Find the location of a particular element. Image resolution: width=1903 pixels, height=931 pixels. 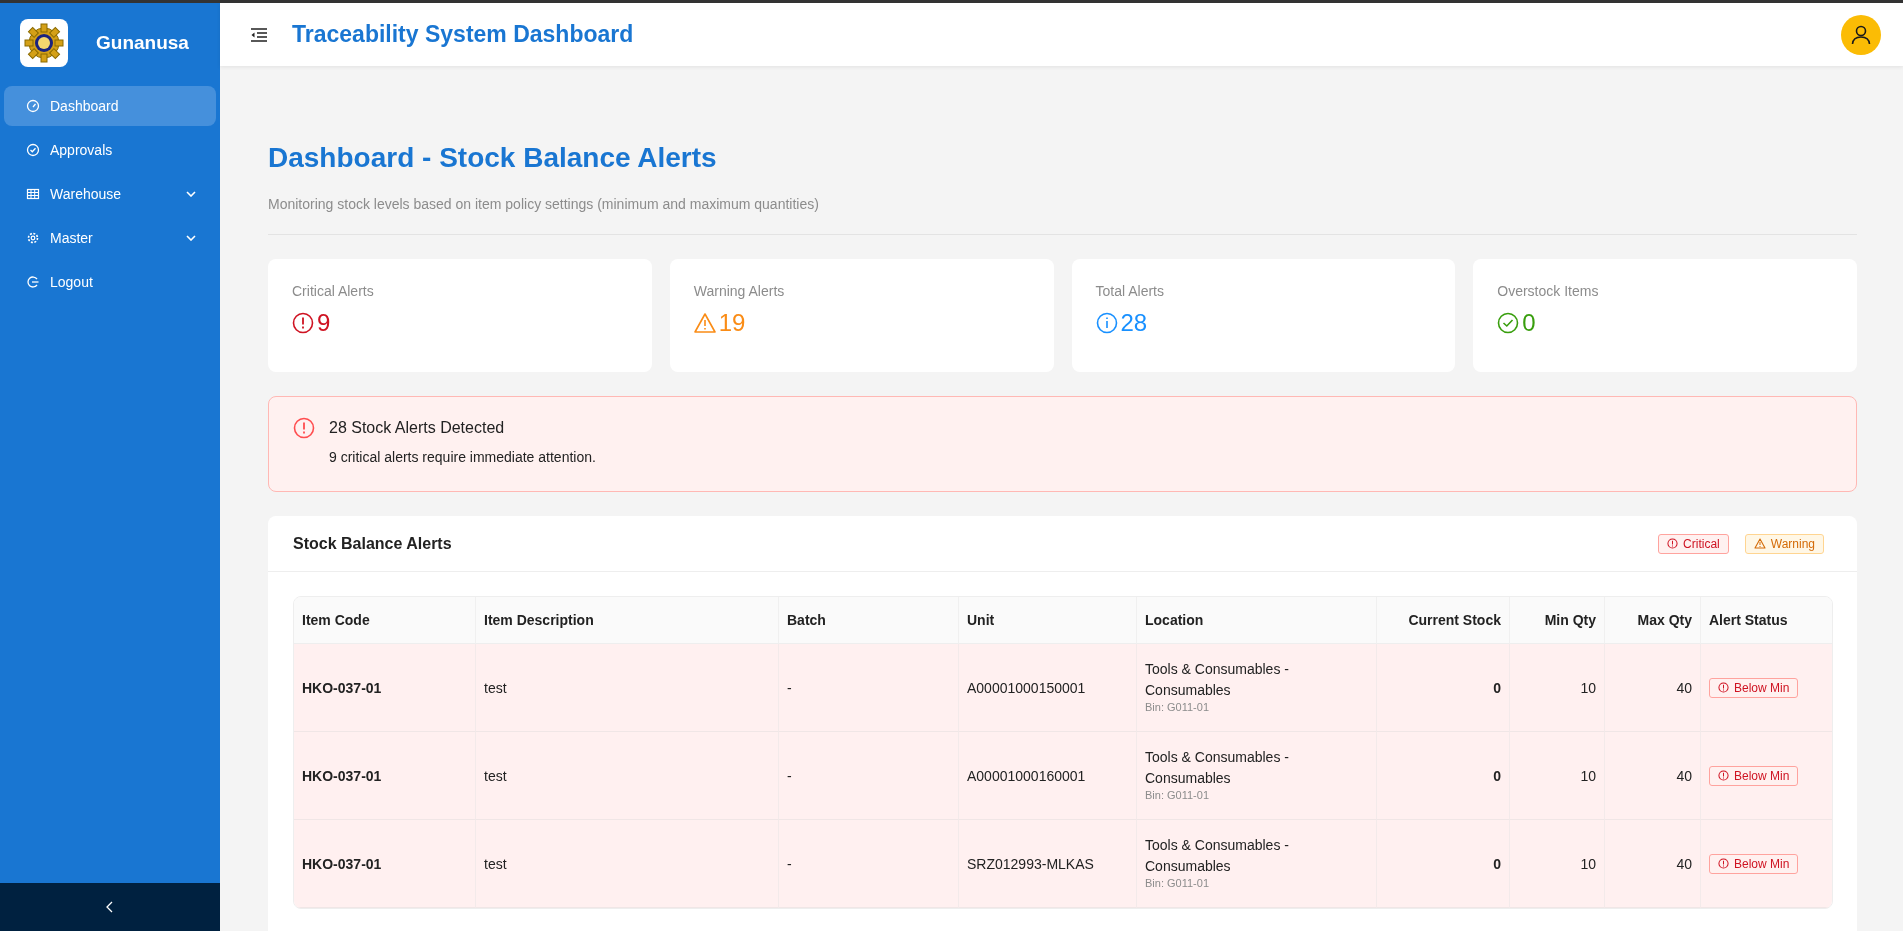

column-header: Unit is located at coordinates (1047, 620).